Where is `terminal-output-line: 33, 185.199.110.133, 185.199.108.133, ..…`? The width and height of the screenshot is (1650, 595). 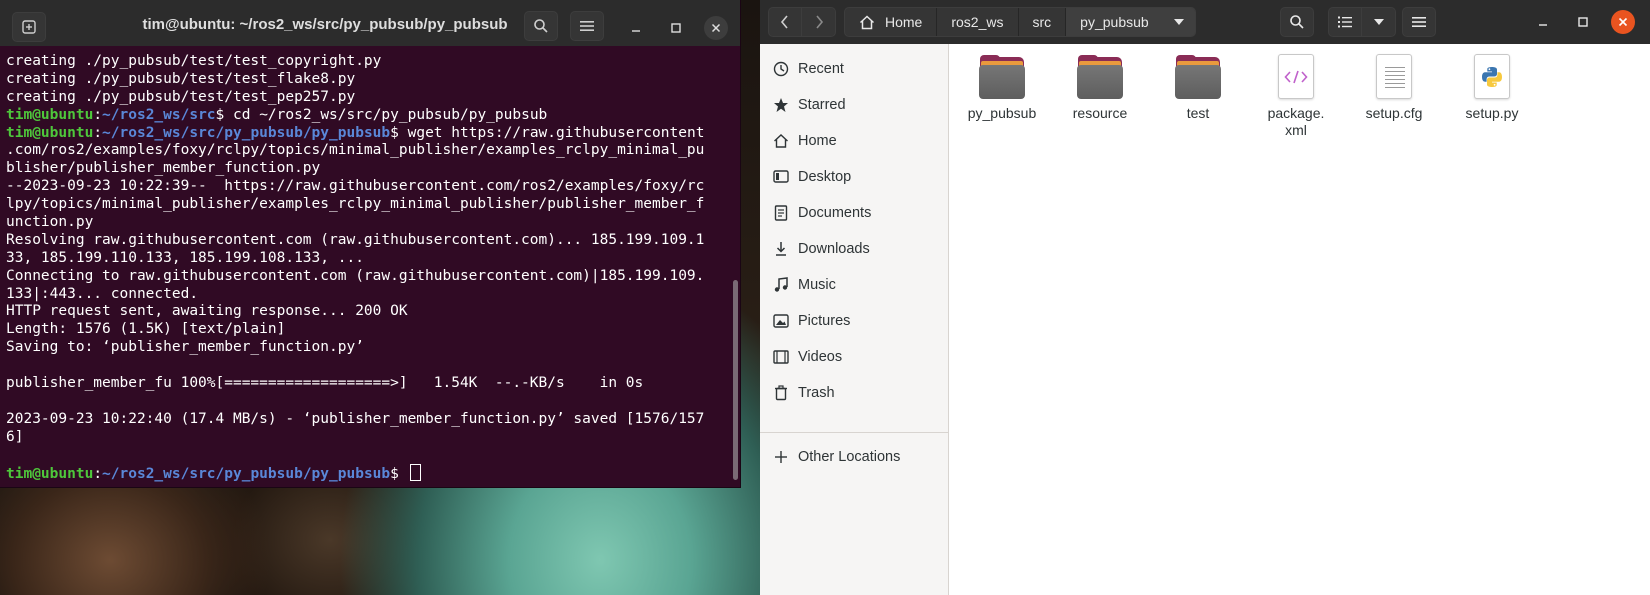
terminal-output-line: 33, 185.199.110.133, 185.199.108.133, ..… is located at coordinates (185, 257).